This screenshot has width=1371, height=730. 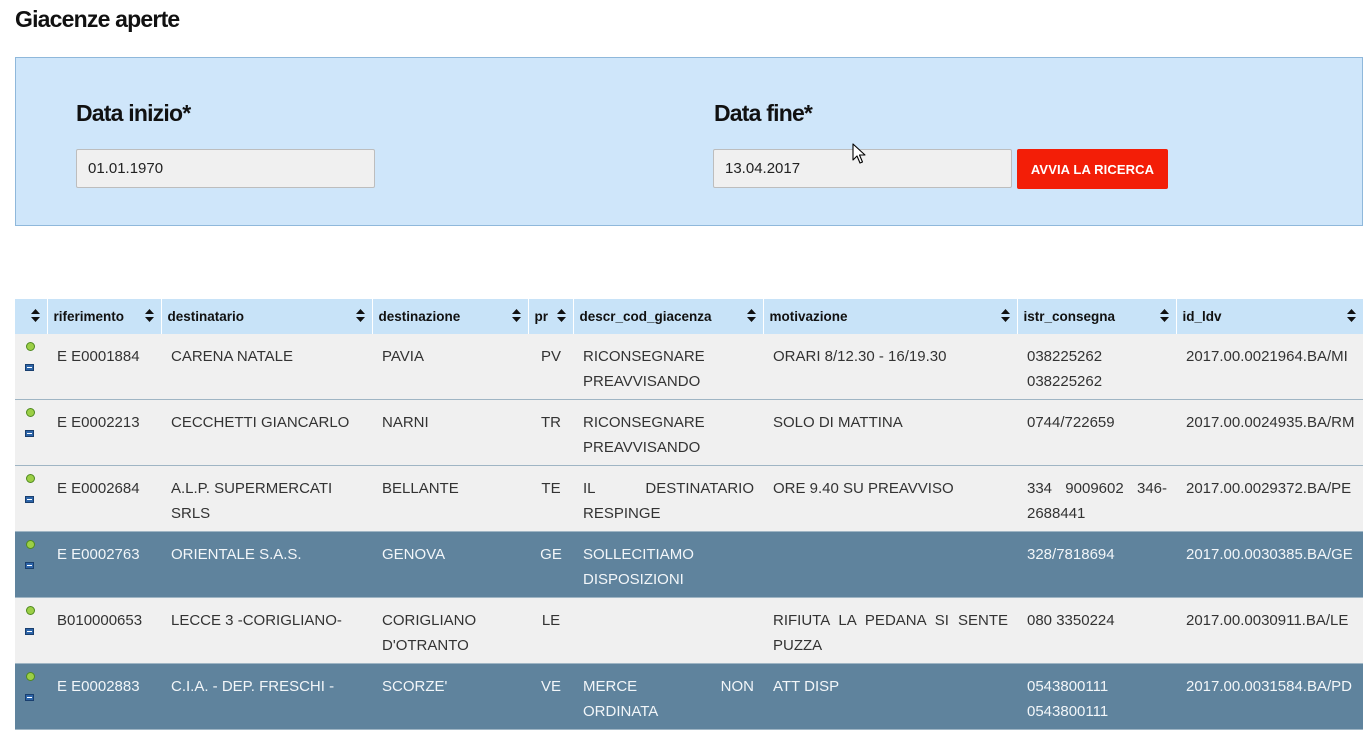 What do you see at coordinates (266, 367) in the screenshot?
I see `cell-destinatario: CARENA NATALE` at bounding box center [266, 367].